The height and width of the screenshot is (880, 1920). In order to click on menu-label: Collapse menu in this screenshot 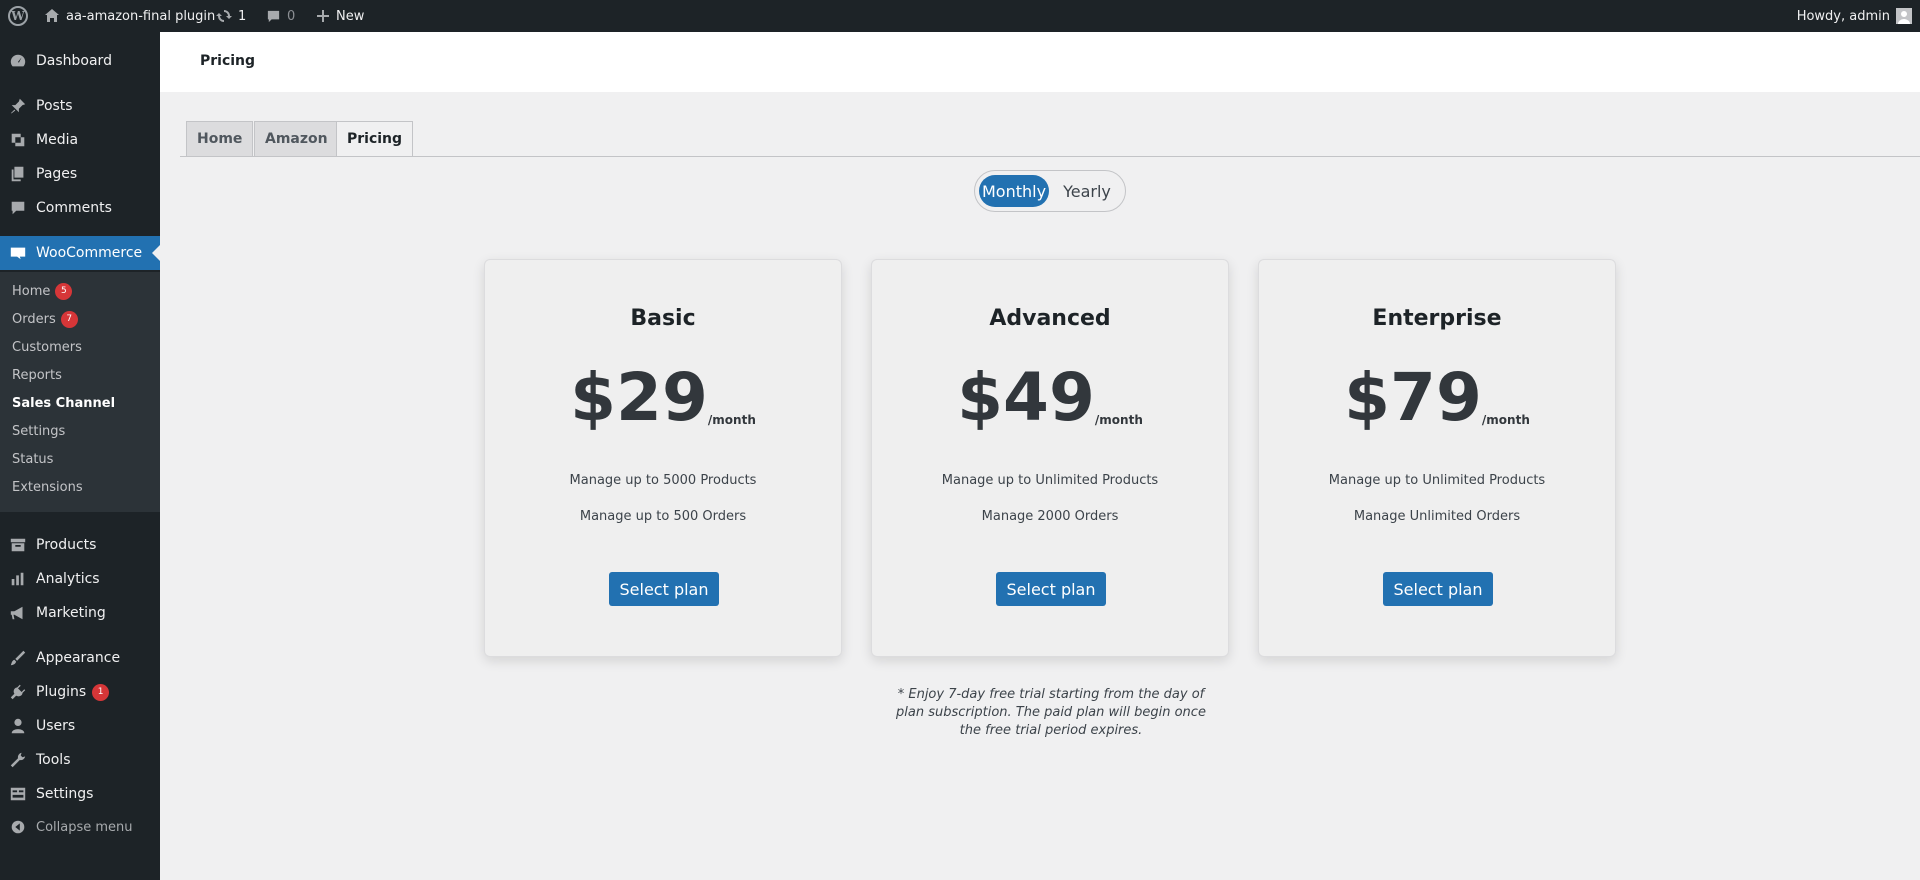, I will do `click(84, 827)`.